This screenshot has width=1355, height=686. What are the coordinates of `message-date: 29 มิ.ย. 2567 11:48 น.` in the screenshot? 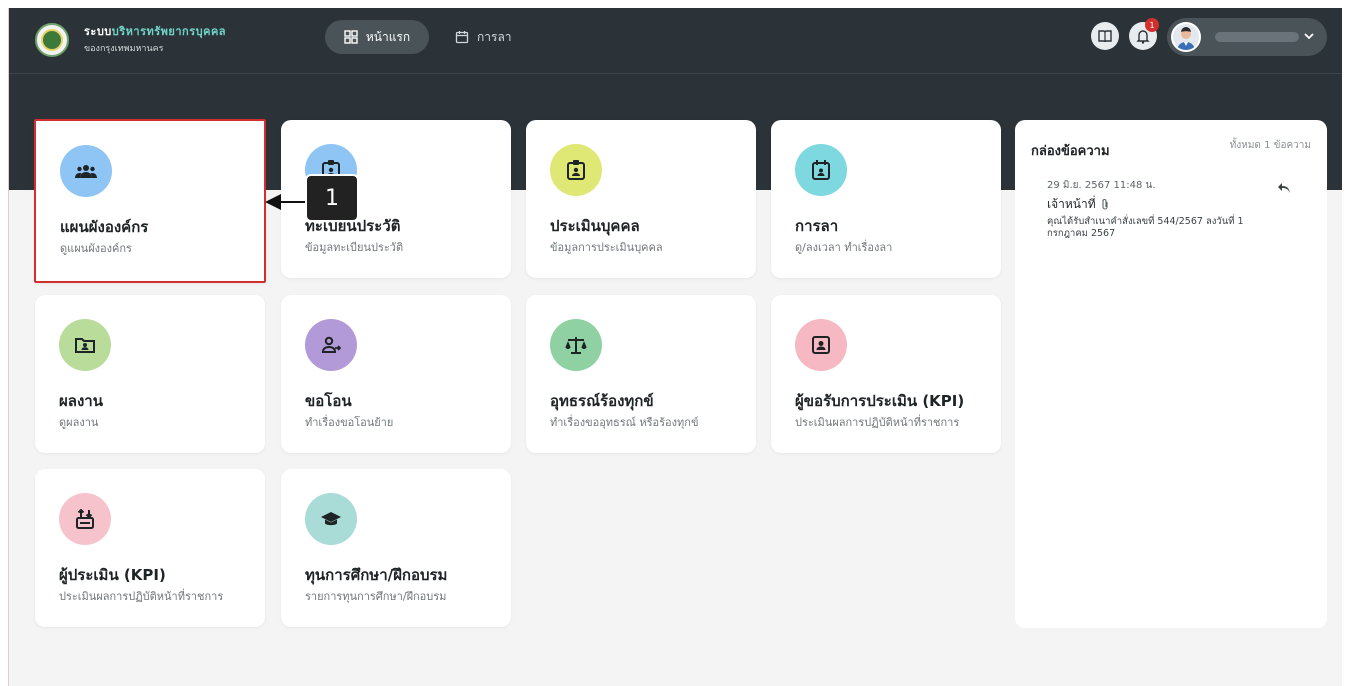 It's located at (1101, 185).